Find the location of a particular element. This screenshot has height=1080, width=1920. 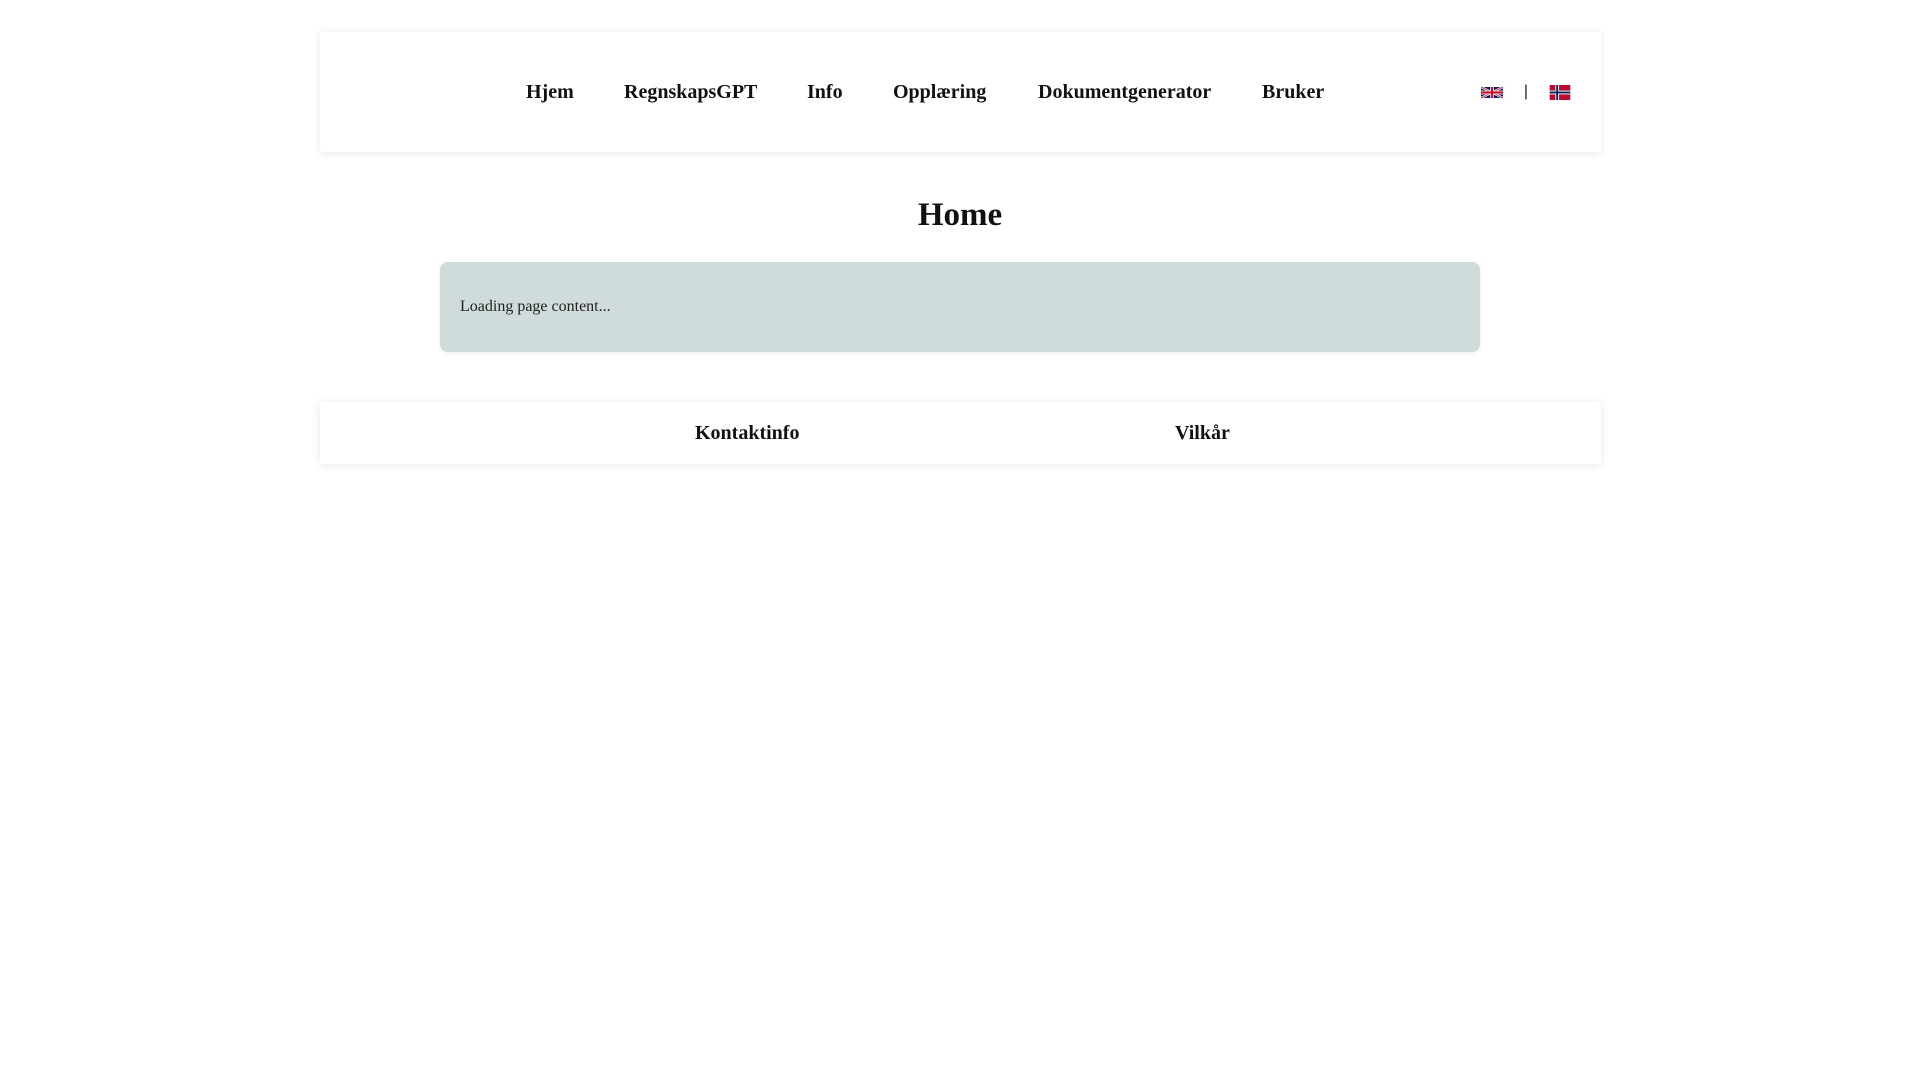

nav-item-dokumentgenerator: Dokumentgenerator is located at coordinates (1124, 92).